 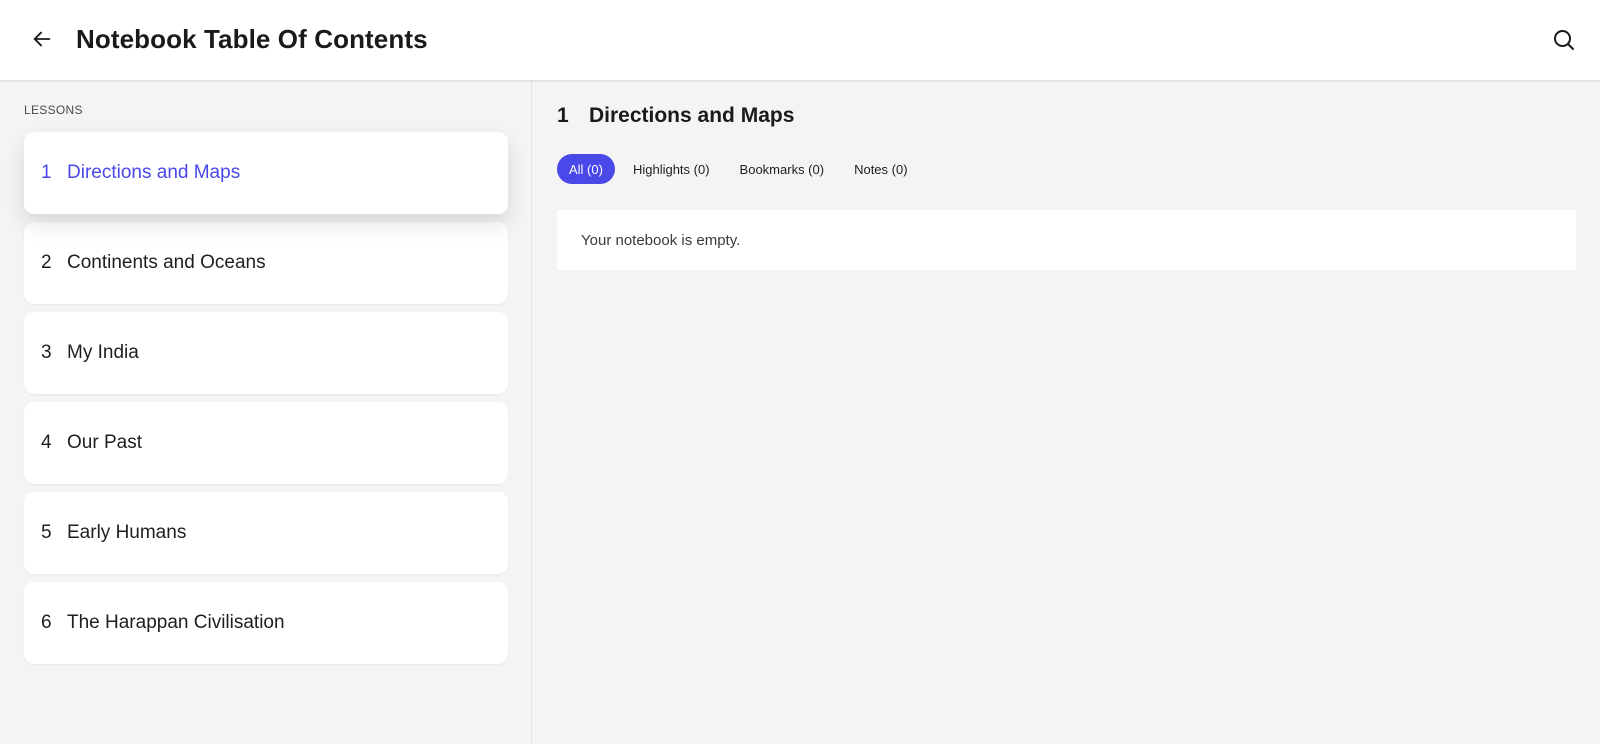 I want to click on top-bar: Notebook Table Of Contents, so click(x=800, y=40).